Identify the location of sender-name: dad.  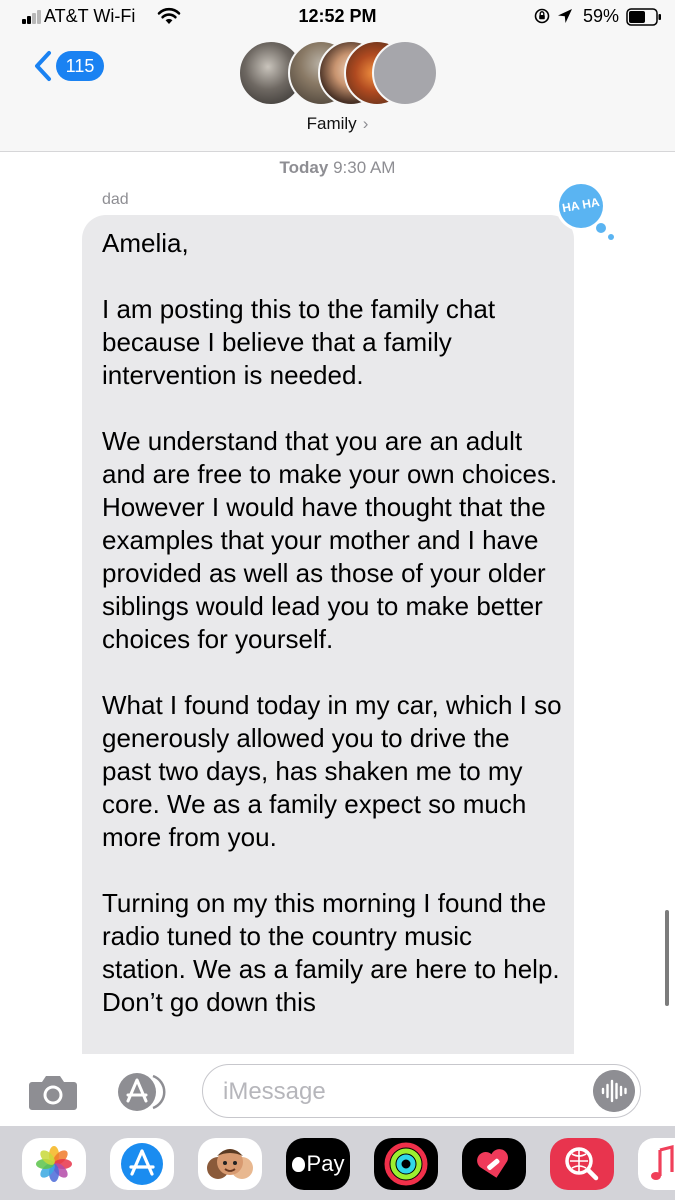
(115, 199).